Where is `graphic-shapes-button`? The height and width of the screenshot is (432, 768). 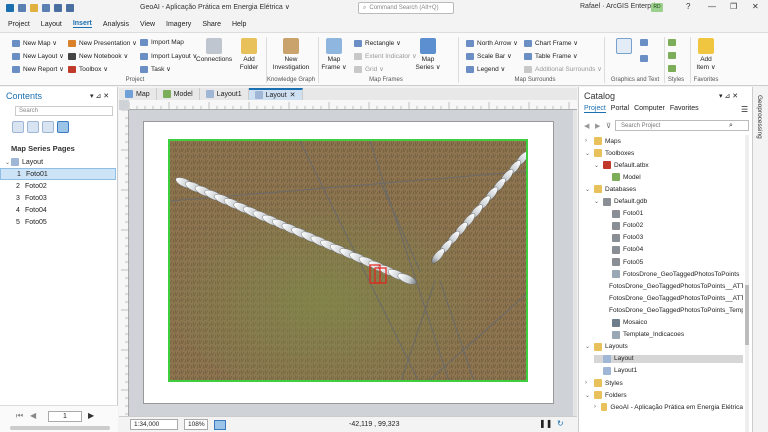 graphic-shapes-button is located at coordinates (644, 42).